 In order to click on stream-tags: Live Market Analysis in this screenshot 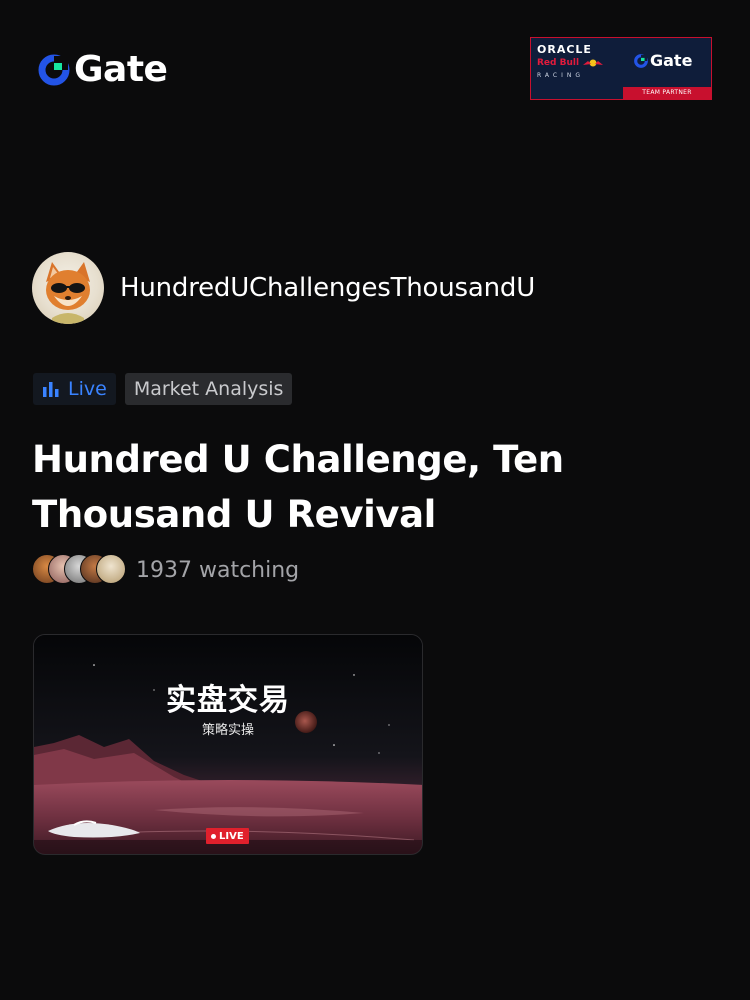, I will do `click(163, 389)`.